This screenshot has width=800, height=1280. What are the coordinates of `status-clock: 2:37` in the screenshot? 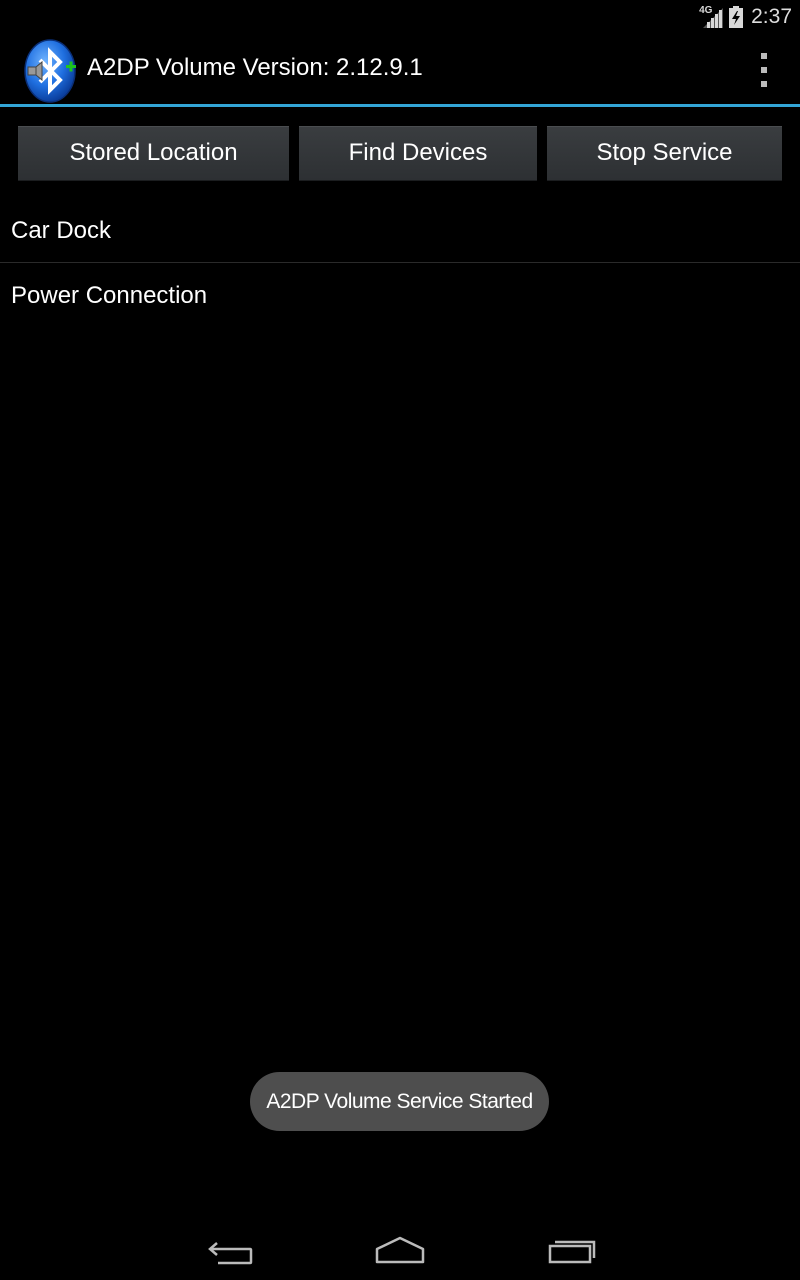 It's located at (771, 16).